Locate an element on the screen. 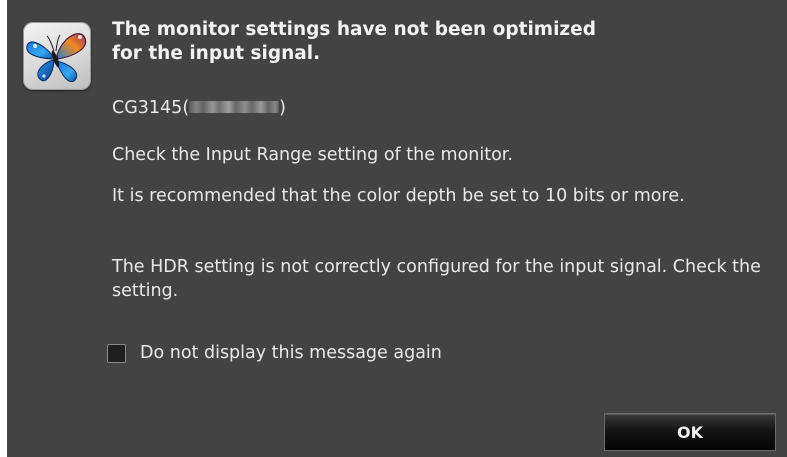 The image size is (787, 457). dont-show-again-label: Do not display this message again is located at coordinates (291, 353).